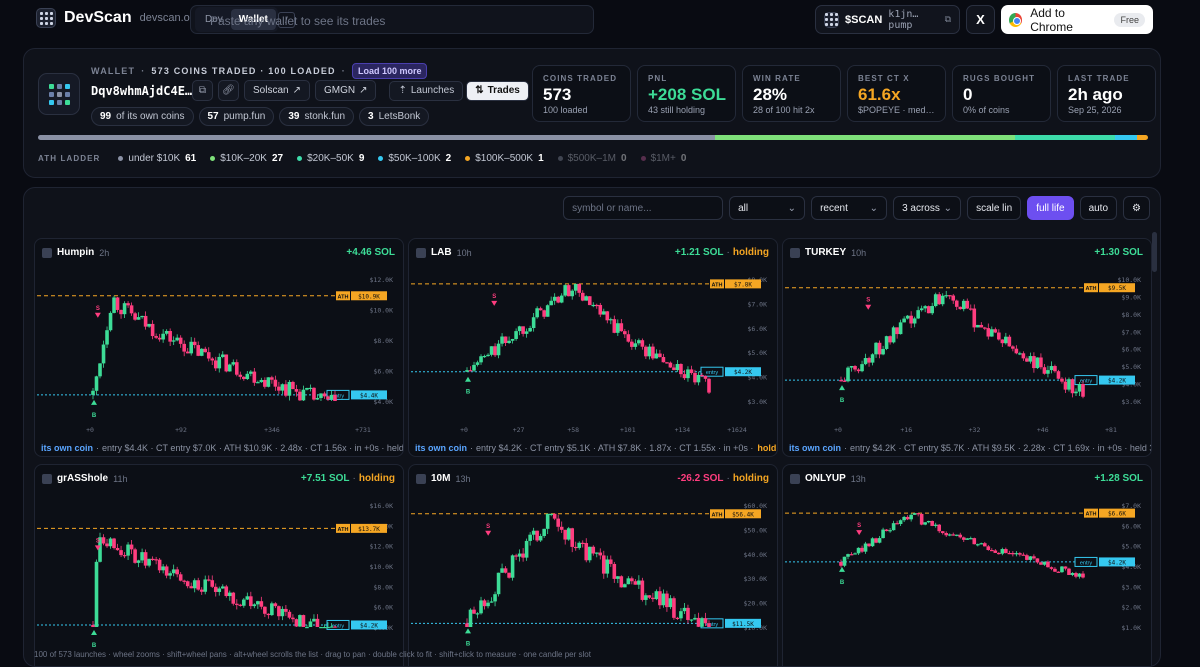 This screenshot has height=667, width=1200. Describe the element at coordinates (426, 90) in the screenshot. I see `tab-launches: ⇡ Launches` at that location.